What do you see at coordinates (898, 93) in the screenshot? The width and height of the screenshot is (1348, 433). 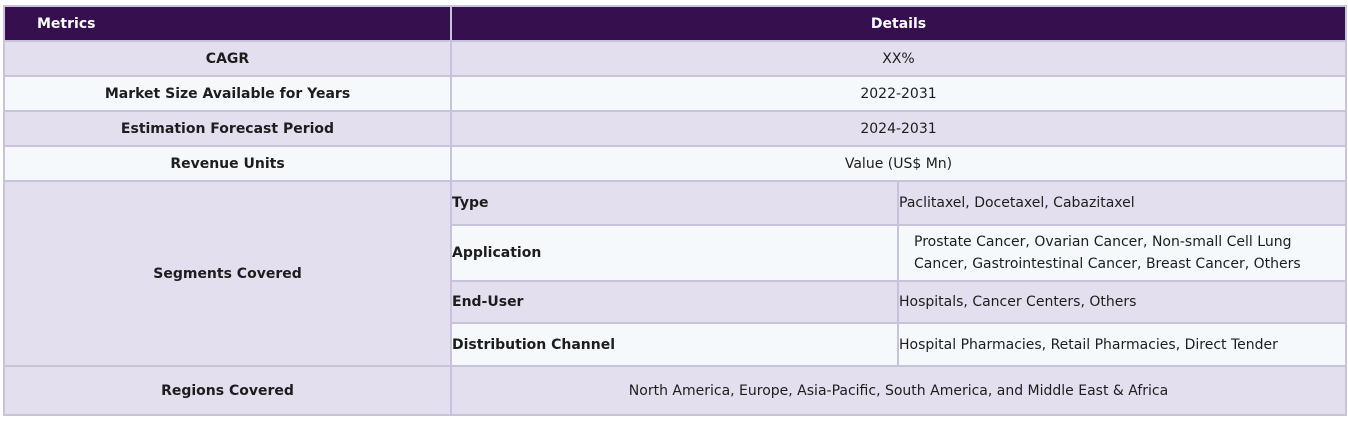 I see `value-cell: 2022-2031` at bounding box center [898, 93].